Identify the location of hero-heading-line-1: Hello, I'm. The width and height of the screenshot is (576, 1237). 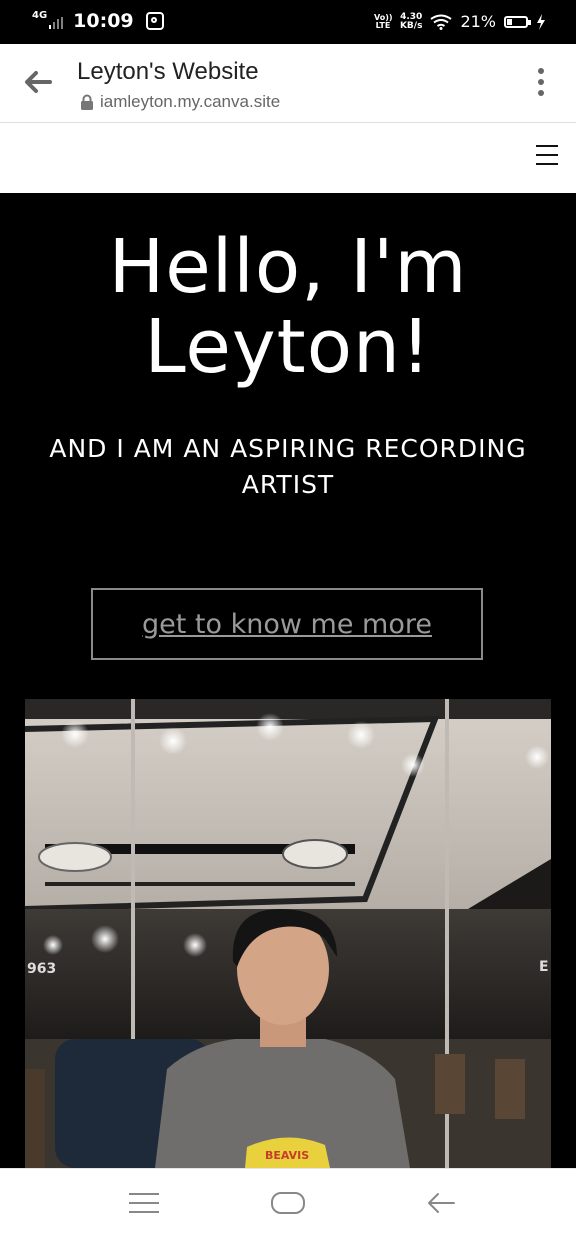
(288, 267).